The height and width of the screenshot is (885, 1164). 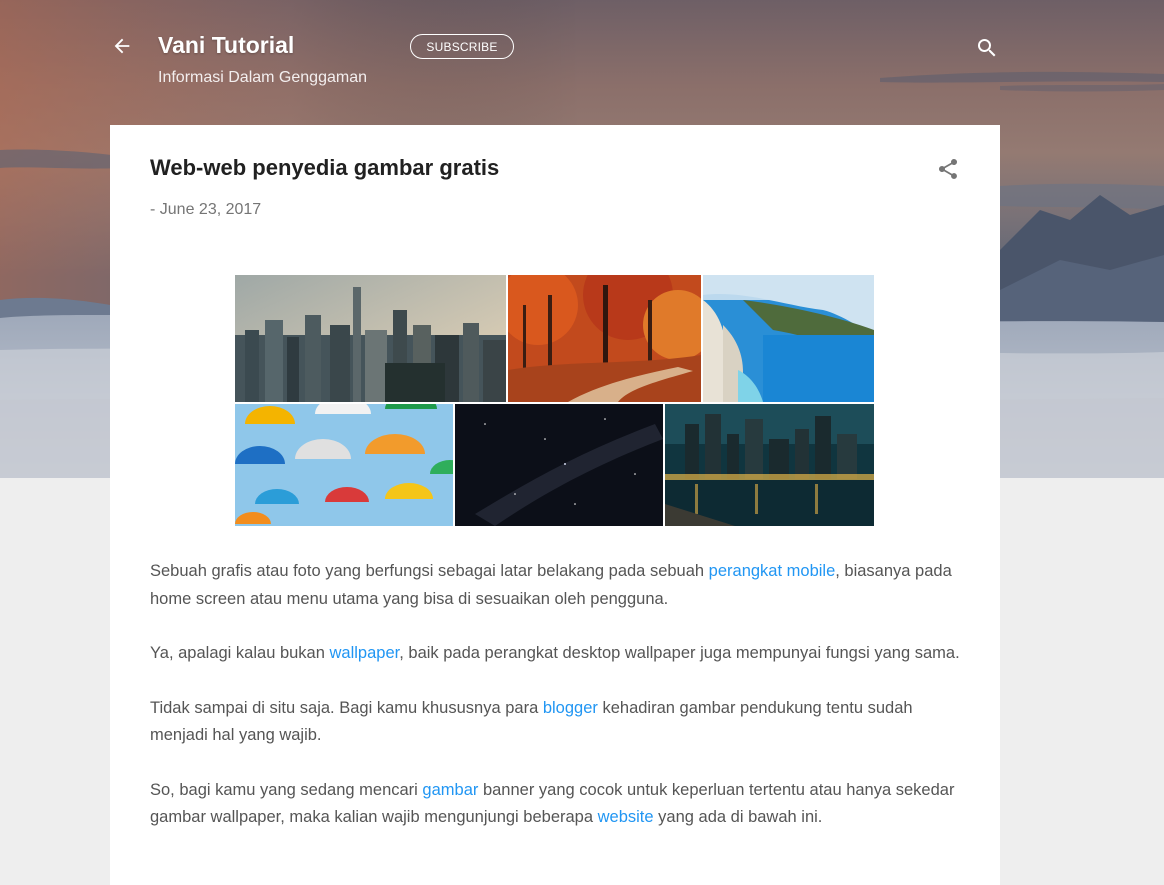 I want to click on share-button, so click(x=948, y=169).